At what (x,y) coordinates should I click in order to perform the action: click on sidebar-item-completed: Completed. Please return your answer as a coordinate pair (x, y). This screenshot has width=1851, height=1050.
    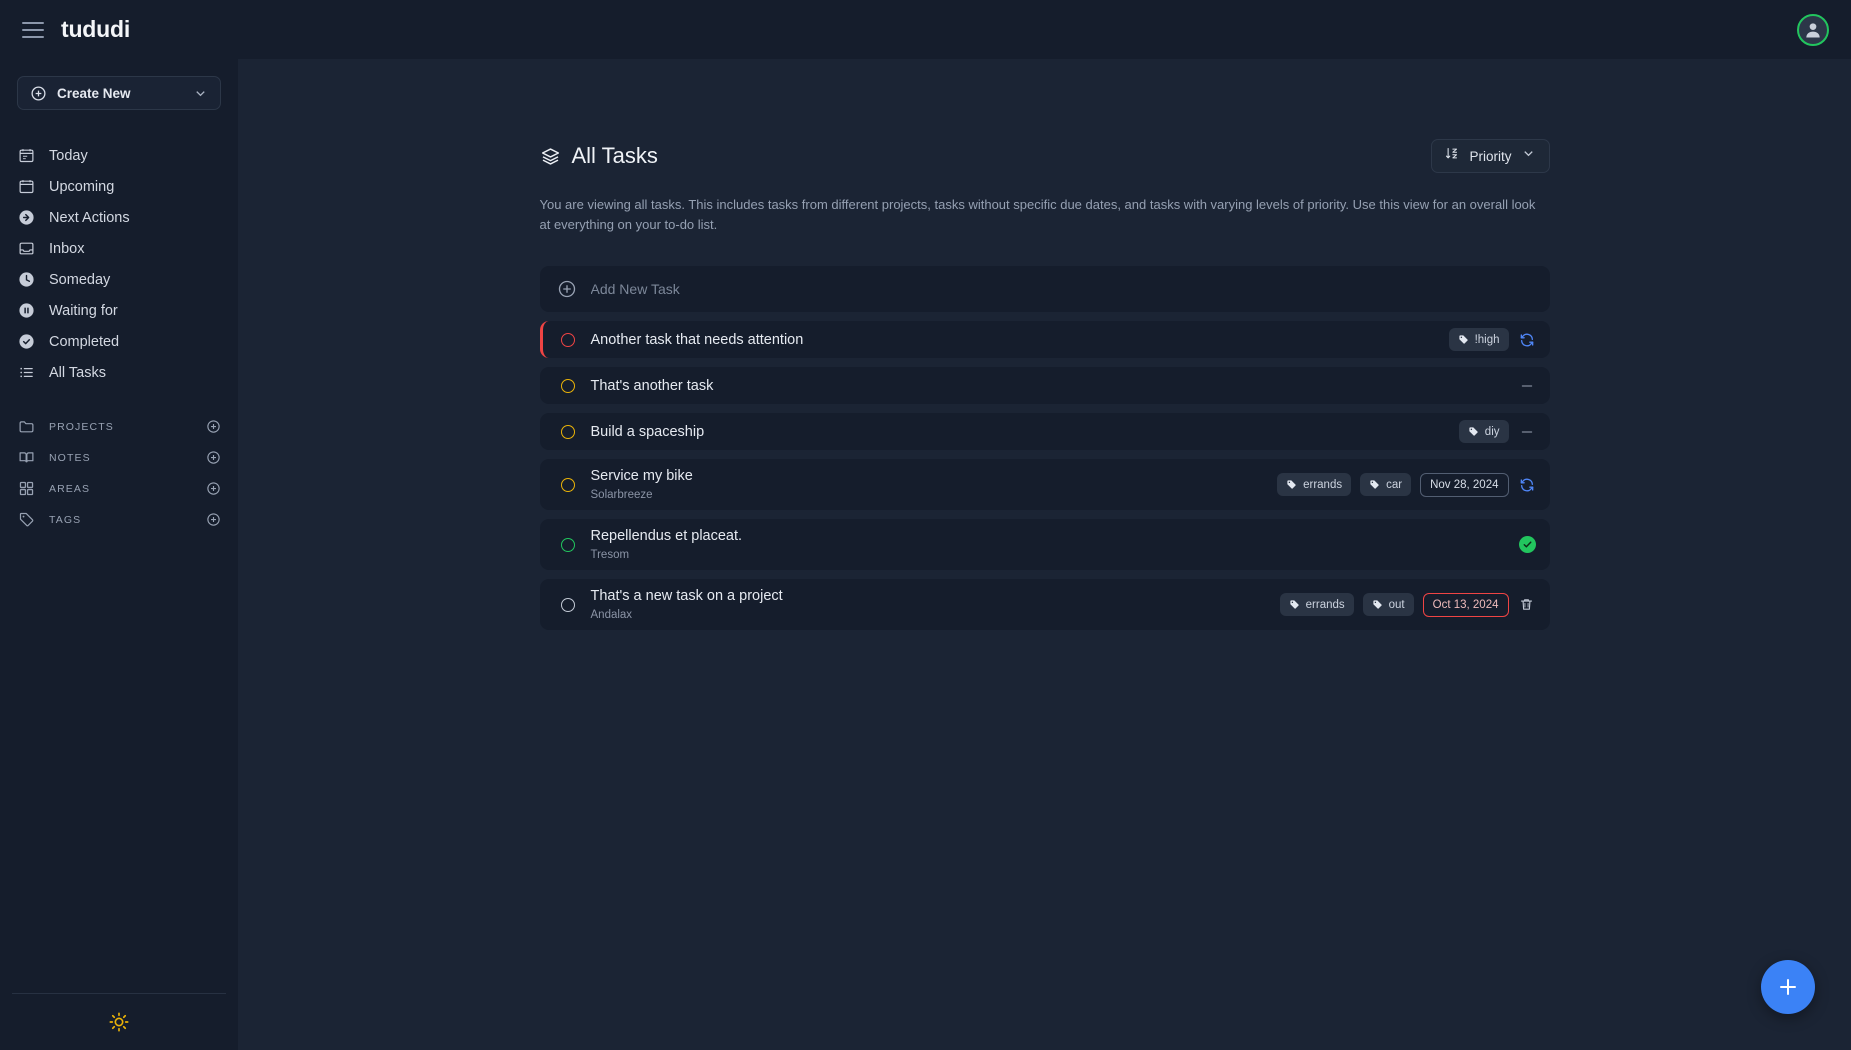
    Looking at the image, I should click on (119, 341).